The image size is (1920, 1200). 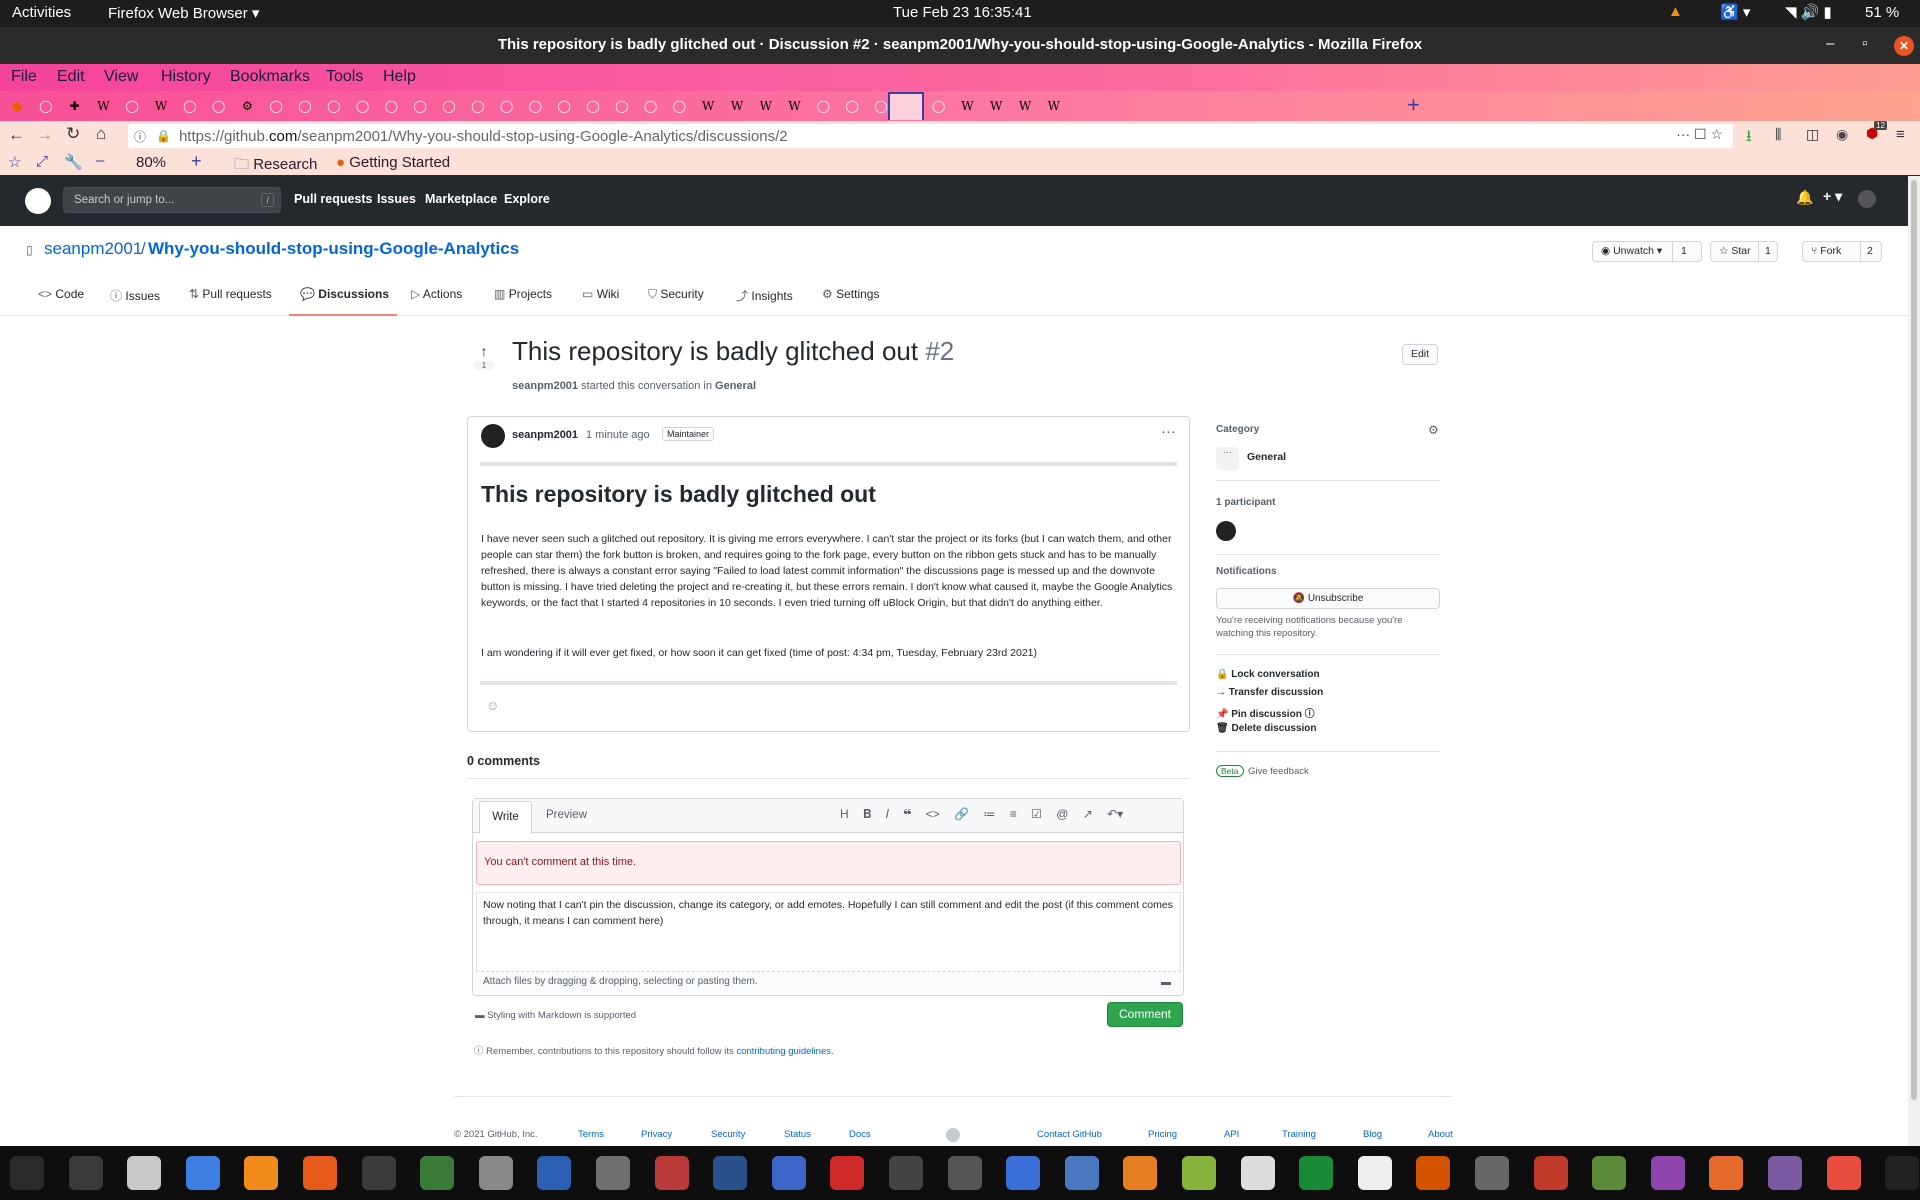 What do you see at coordinates (1266, 457) in the screenshot?
I see `category-value: General` at bounding box center [1266, 457].